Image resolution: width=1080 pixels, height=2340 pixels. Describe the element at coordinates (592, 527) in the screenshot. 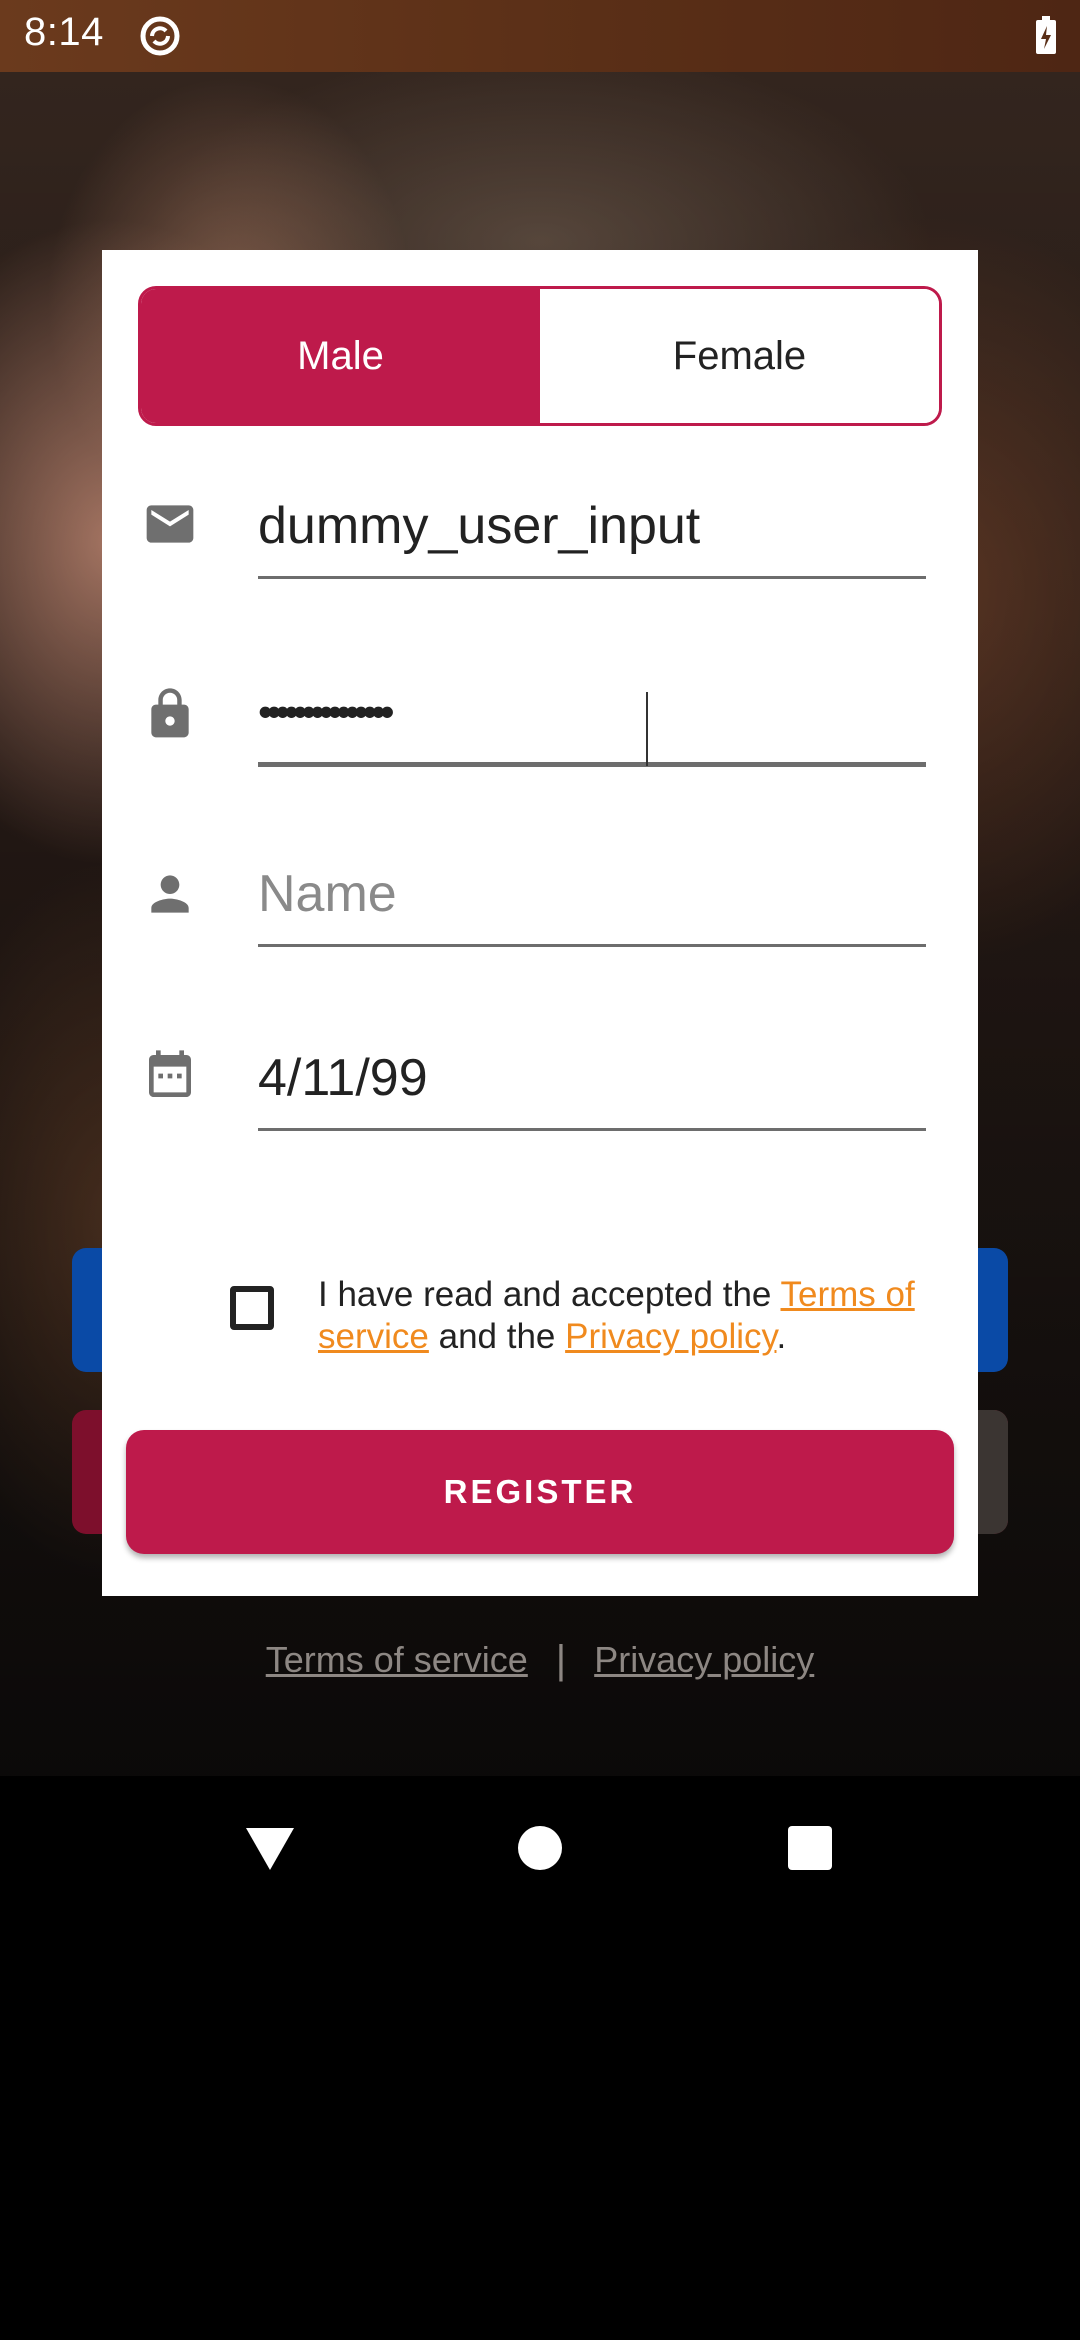

I see `email-field` at that location.